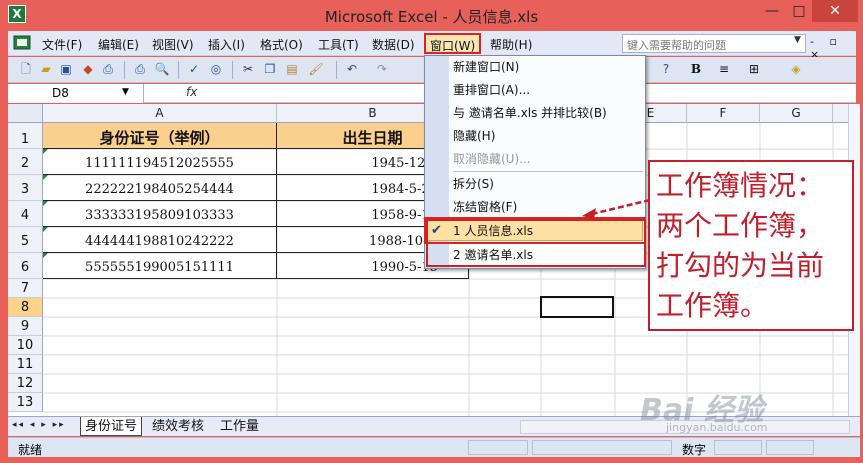 Image resolution: width=863 pixels, height=463 pixels. I want to click on row-header: 10, so click(25, 345).